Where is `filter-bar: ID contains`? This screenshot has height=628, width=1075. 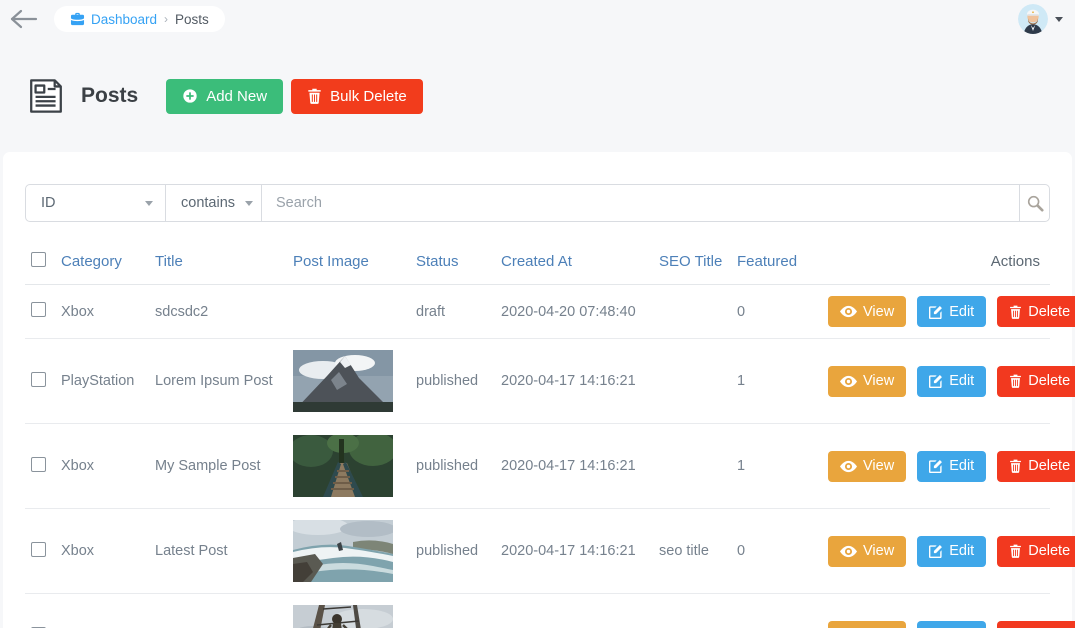 filter-bar: ID contains is located at coordinates (537, 203).